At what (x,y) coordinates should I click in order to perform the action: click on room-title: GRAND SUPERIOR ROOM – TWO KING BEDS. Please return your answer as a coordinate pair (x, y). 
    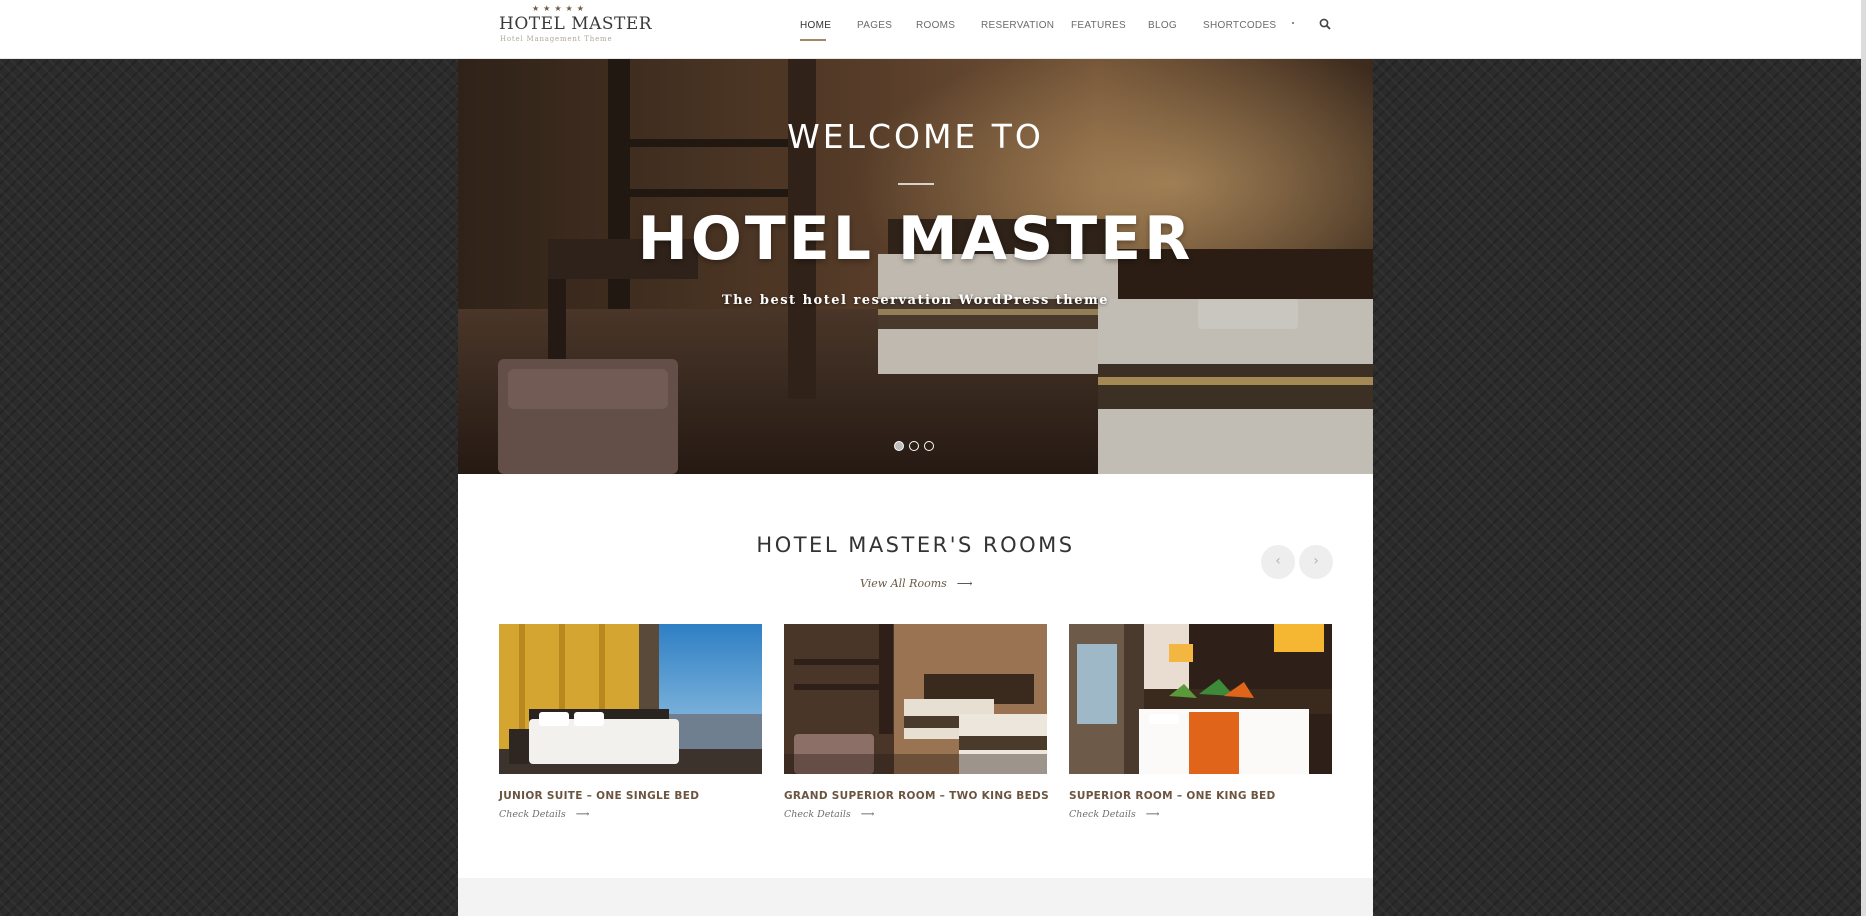
    Looking at the image, I should click on (916, 796).